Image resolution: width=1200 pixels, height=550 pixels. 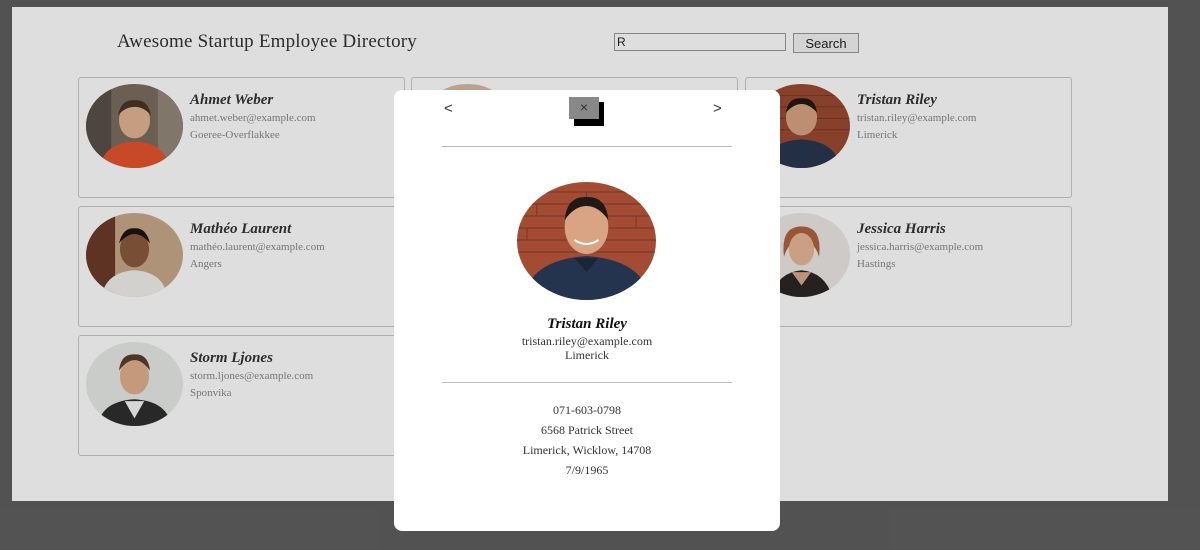 What do you see at coordinates (717, 108) in the screenshot?
I see `next-employee-button: >` at bounding box center [717, 108].